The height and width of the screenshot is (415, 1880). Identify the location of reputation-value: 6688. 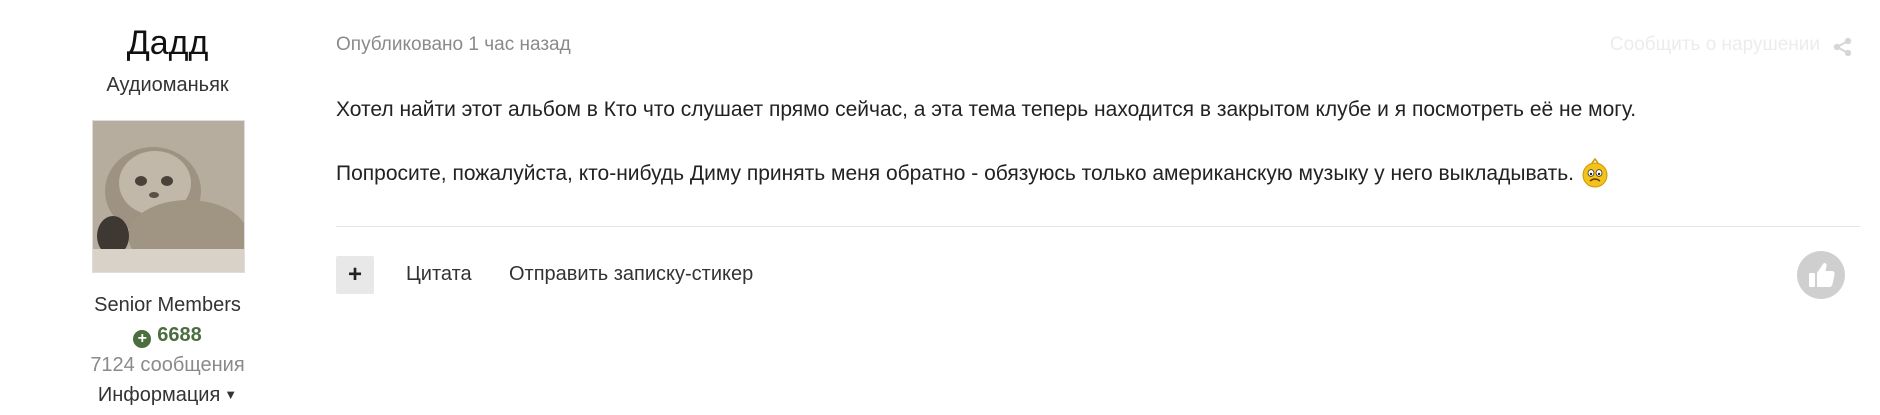
(179, 335).